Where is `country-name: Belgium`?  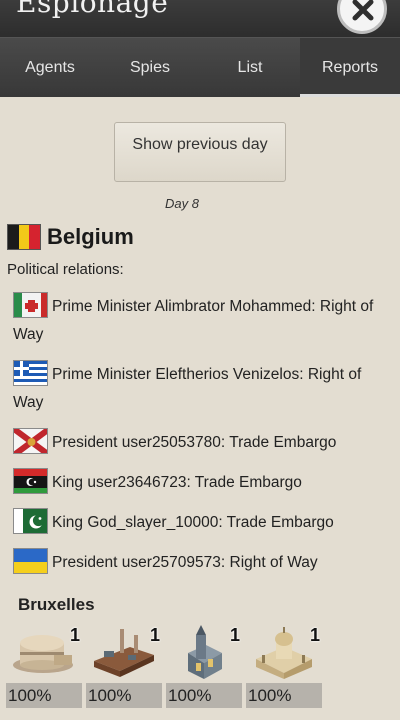 country-name: Belgium is located at coordinates (90, 236).